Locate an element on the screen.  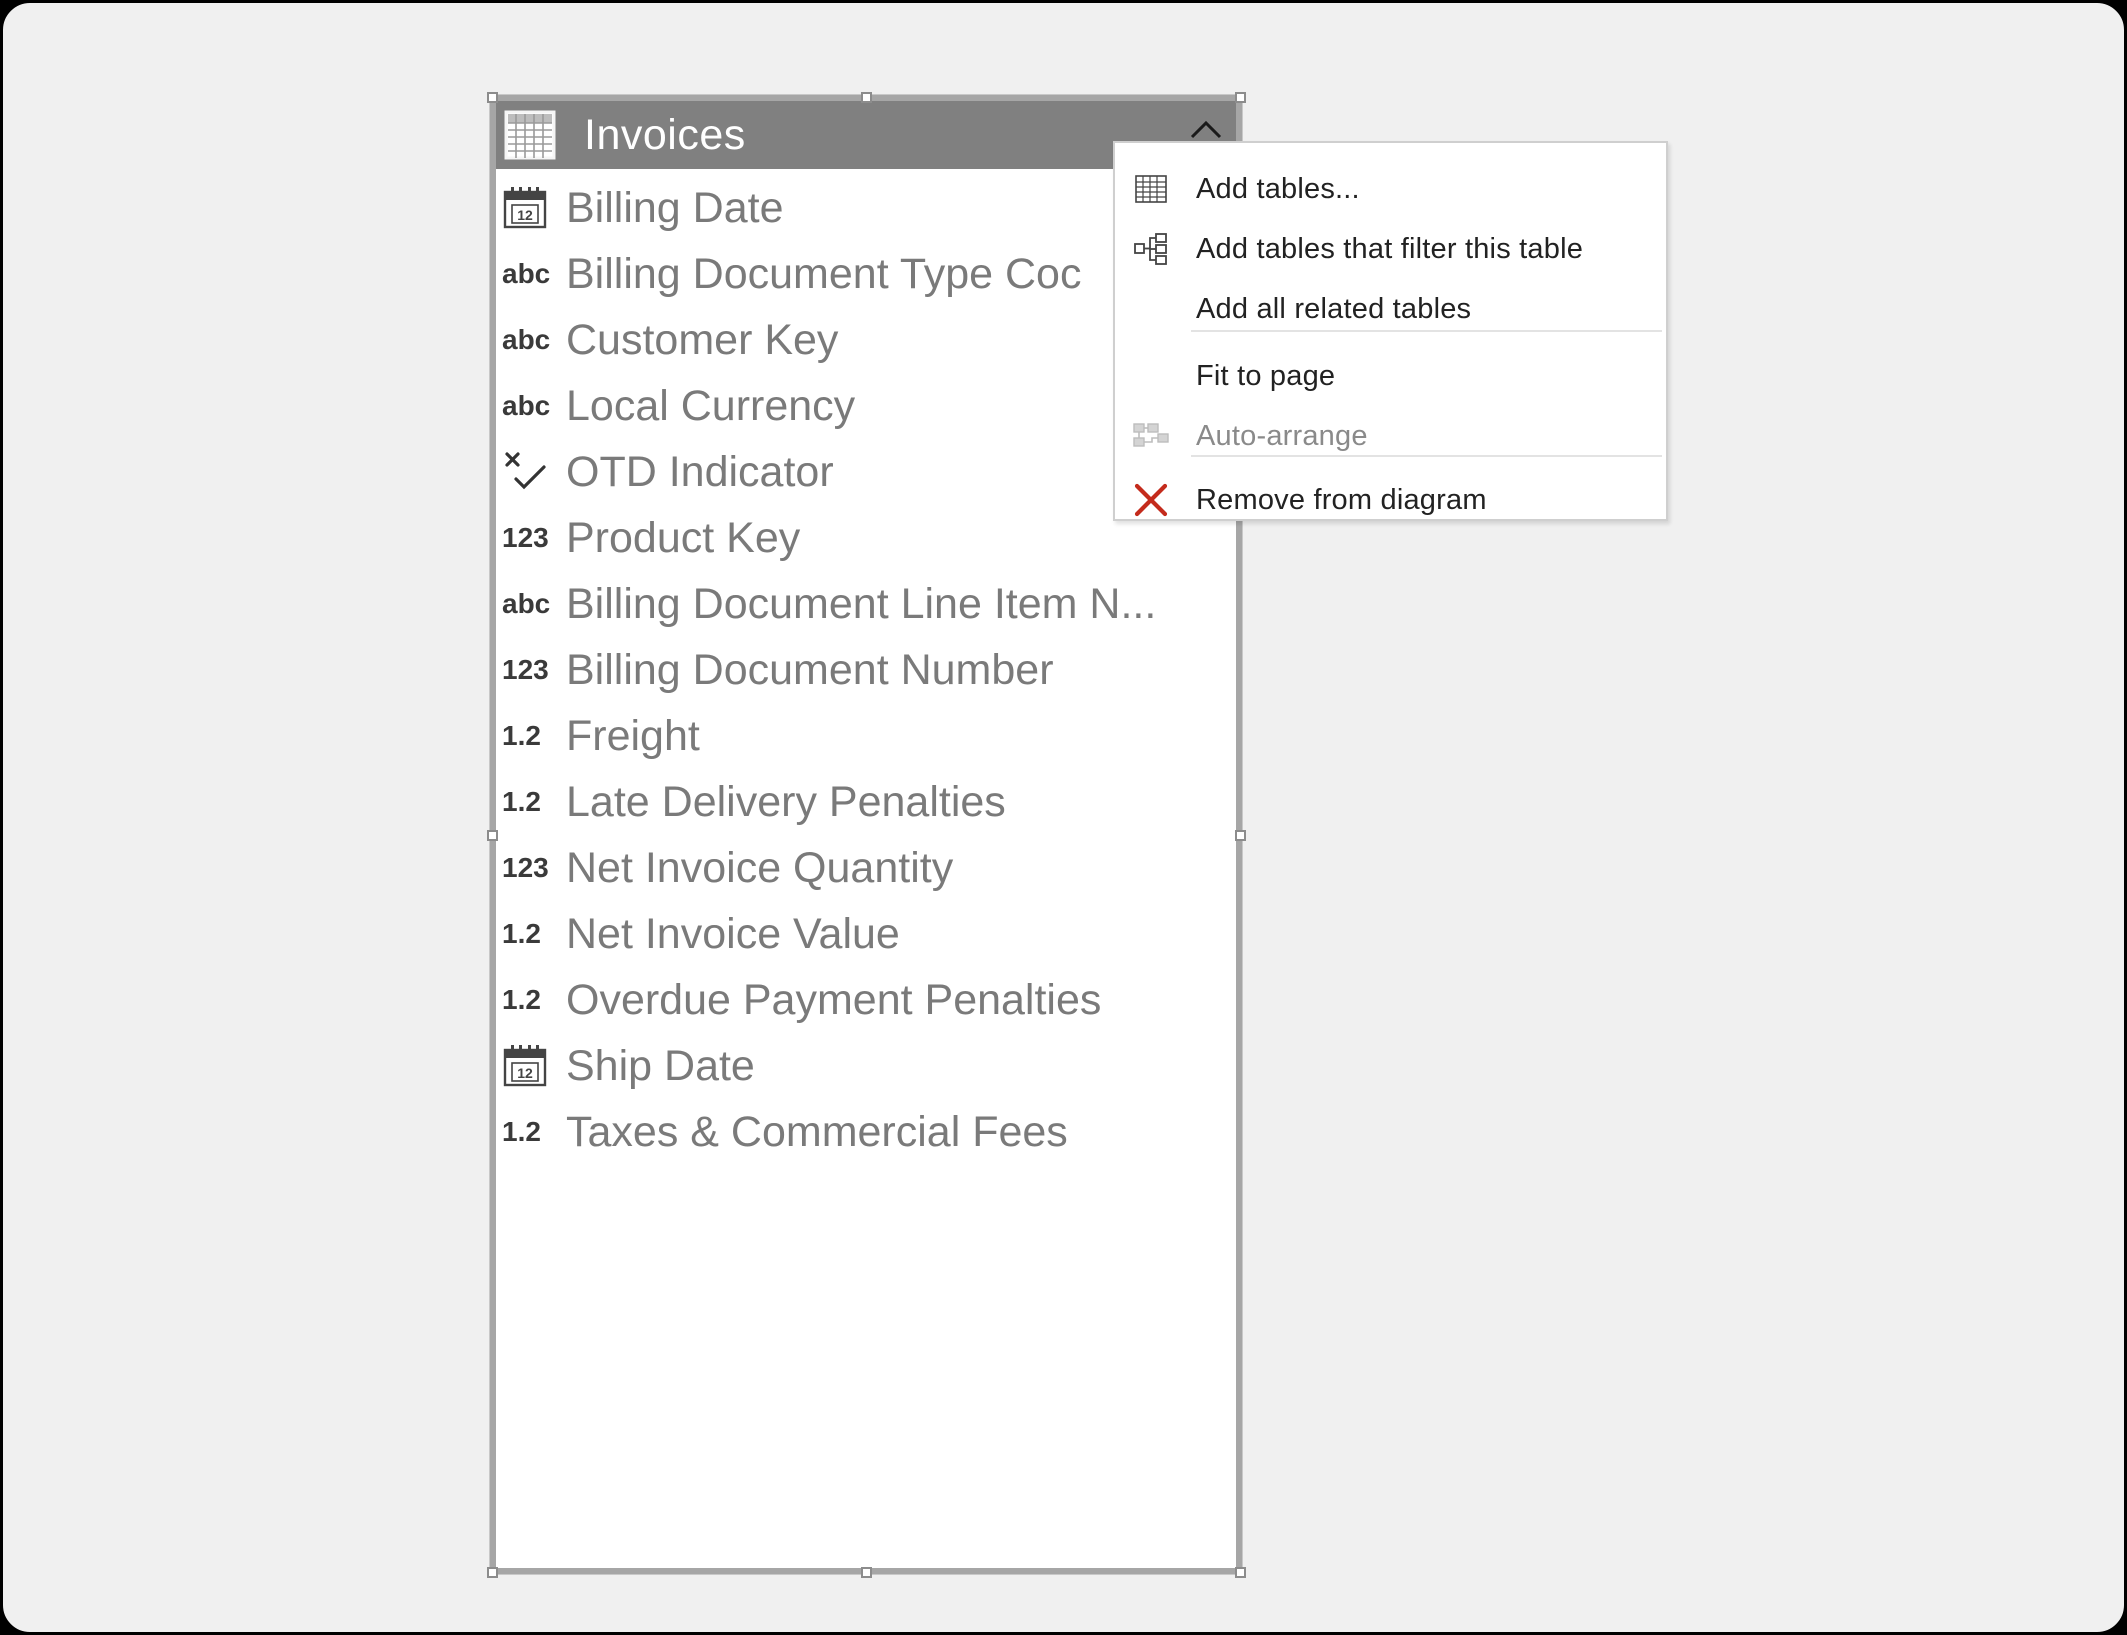
resize-handle-top-right is located at coordinates (1240, 97).